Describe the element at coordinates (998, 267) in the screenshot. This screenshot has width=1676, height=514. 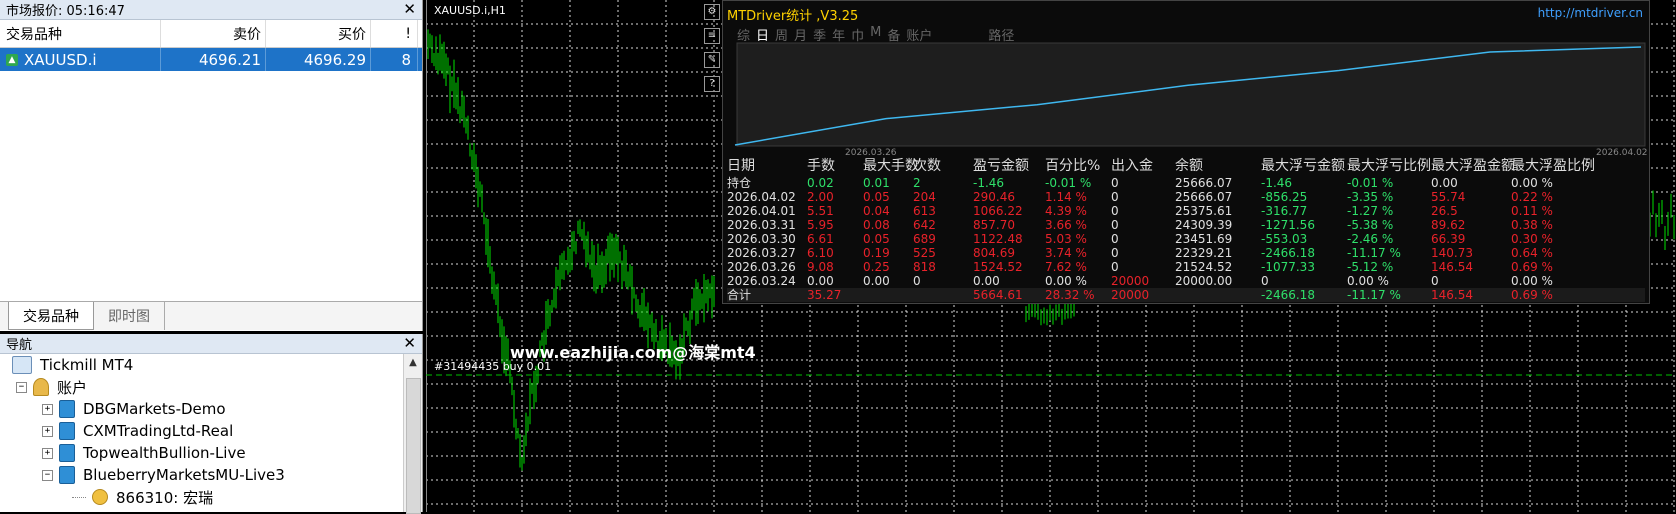
I see `stats-cell: 1524.52` at that location.